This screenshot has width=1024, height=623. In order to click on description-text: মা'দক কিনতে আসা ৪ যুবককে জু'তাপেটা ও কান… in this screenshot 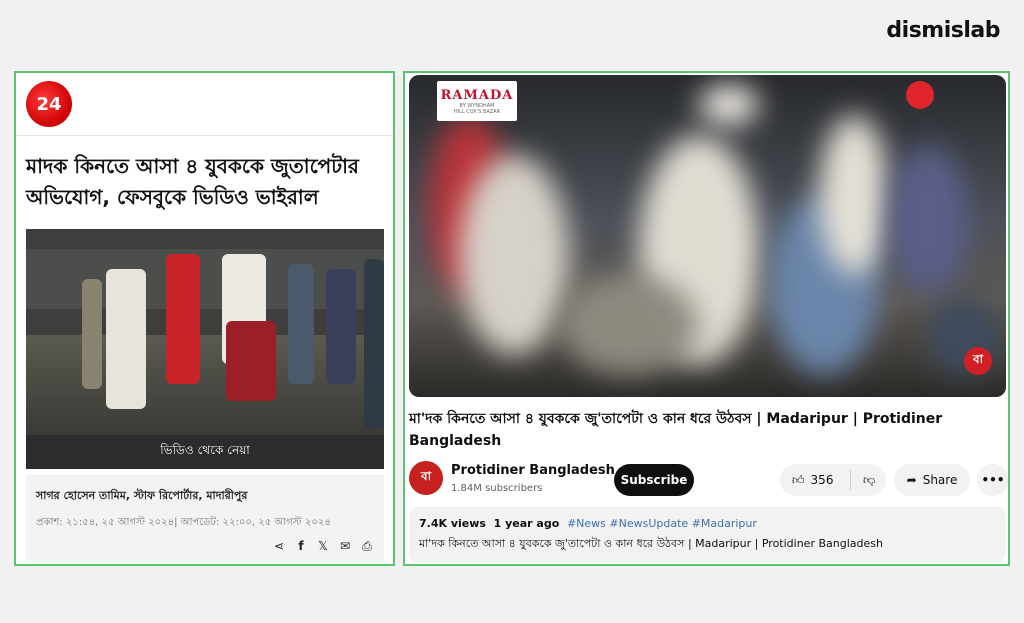, I will do `click(651, 543)`.